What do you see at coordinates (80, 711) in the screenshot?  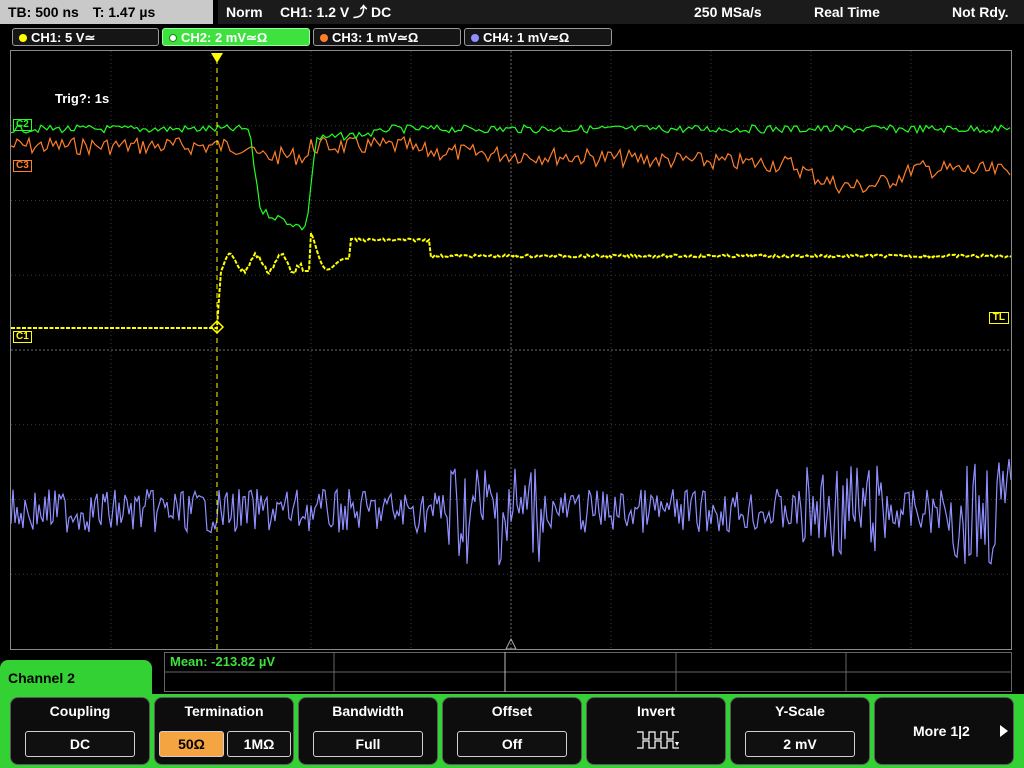 I see `coupling-title: Coupling` at bounding box center [80, 711].